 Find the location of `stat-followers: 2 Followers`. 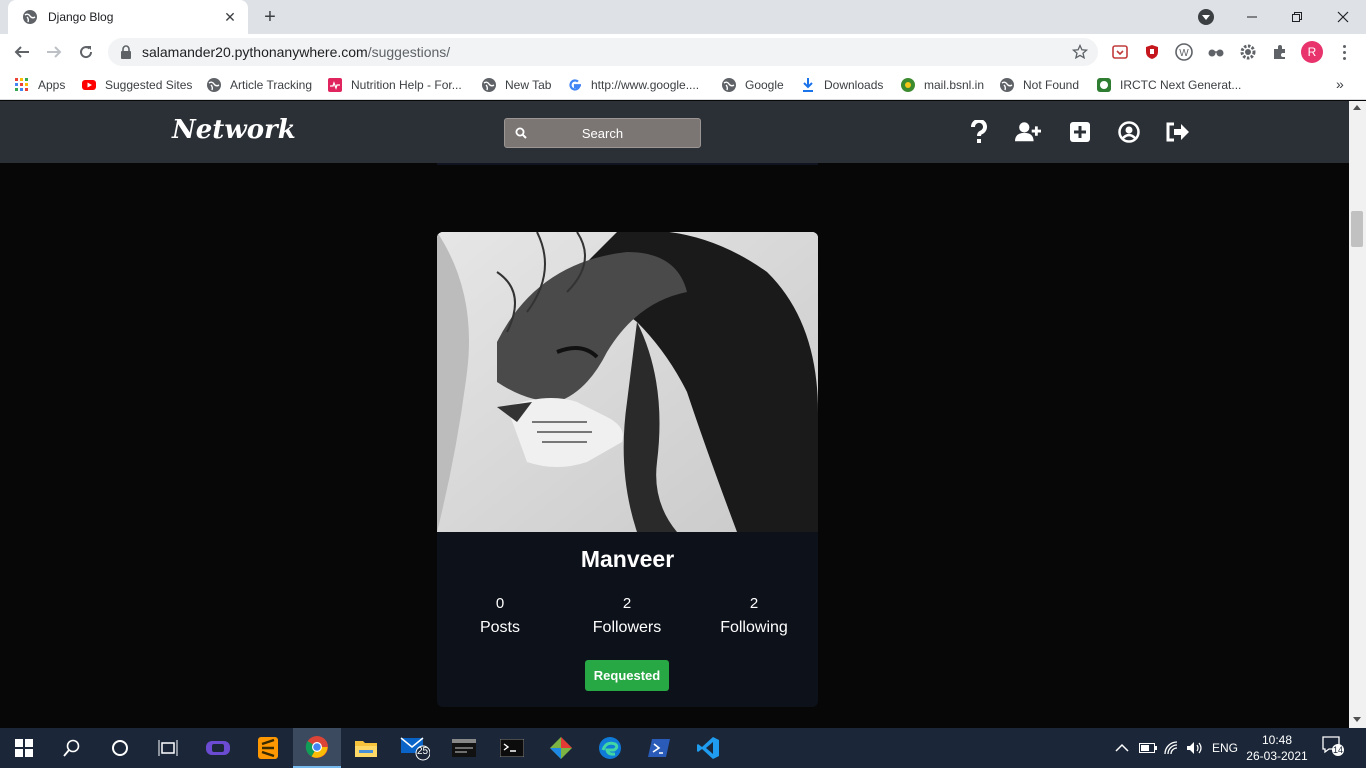

stat-followers: 2 Followers is located at coordinates (627, 618).